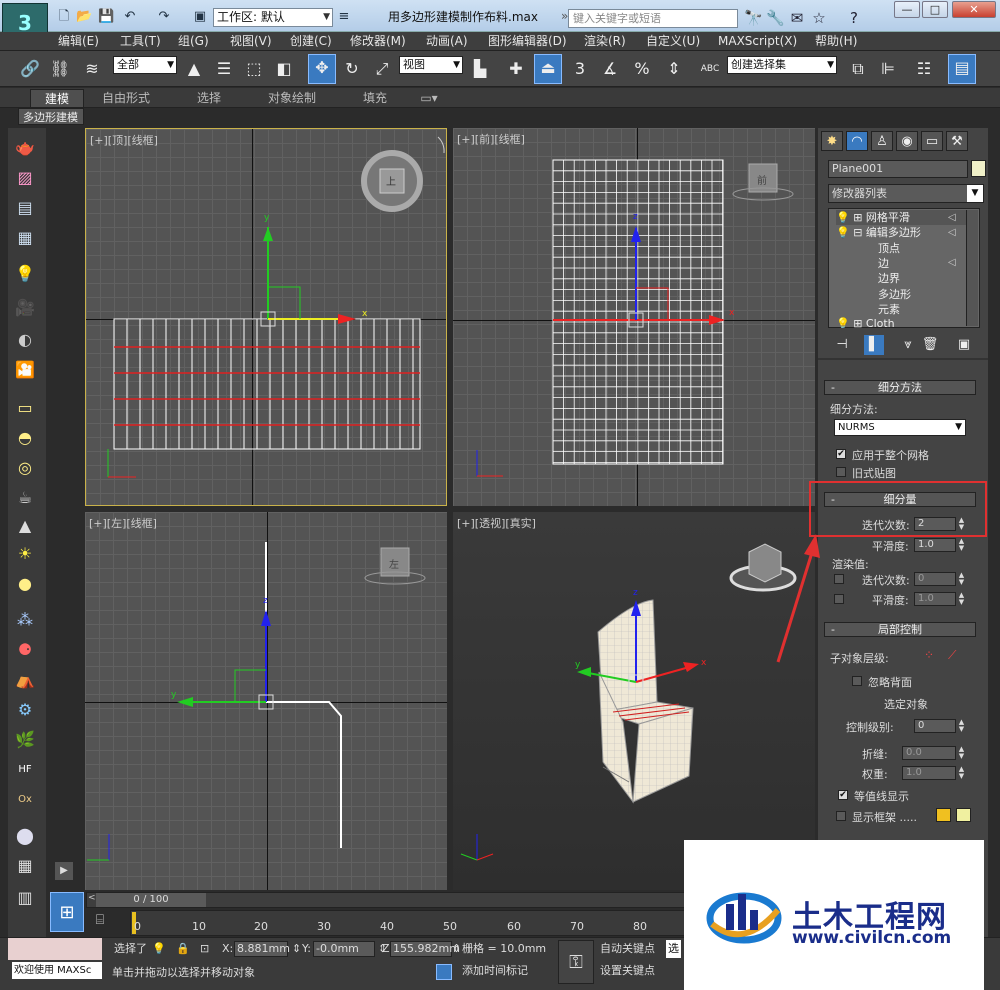 This screenshot has width=1000, height=990. I want to click on motion-tab-icon: ◉, so click(907, 141).